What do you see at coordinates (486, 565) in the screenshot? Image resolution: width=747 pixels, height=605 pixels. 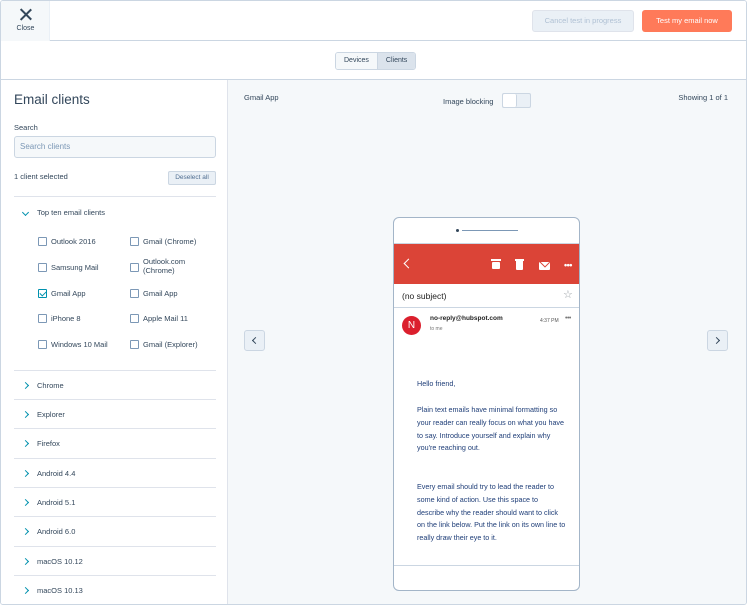 I see `phone-bottom-bezel` at bounding box center [486, 565].